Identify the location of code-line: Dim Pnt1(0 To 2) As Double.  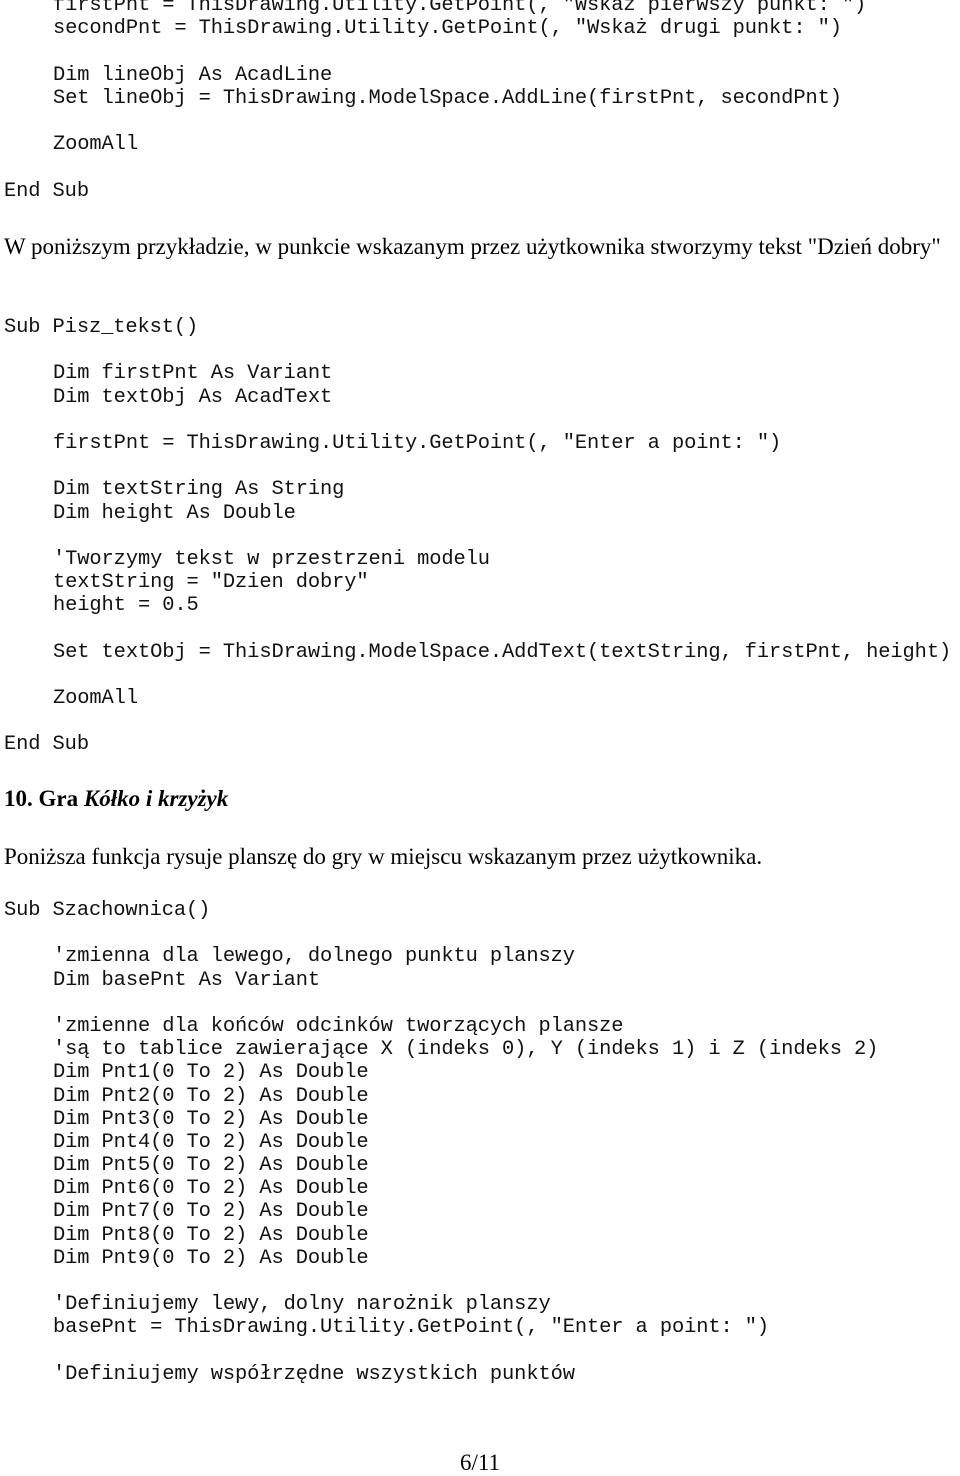
(211, 1073).